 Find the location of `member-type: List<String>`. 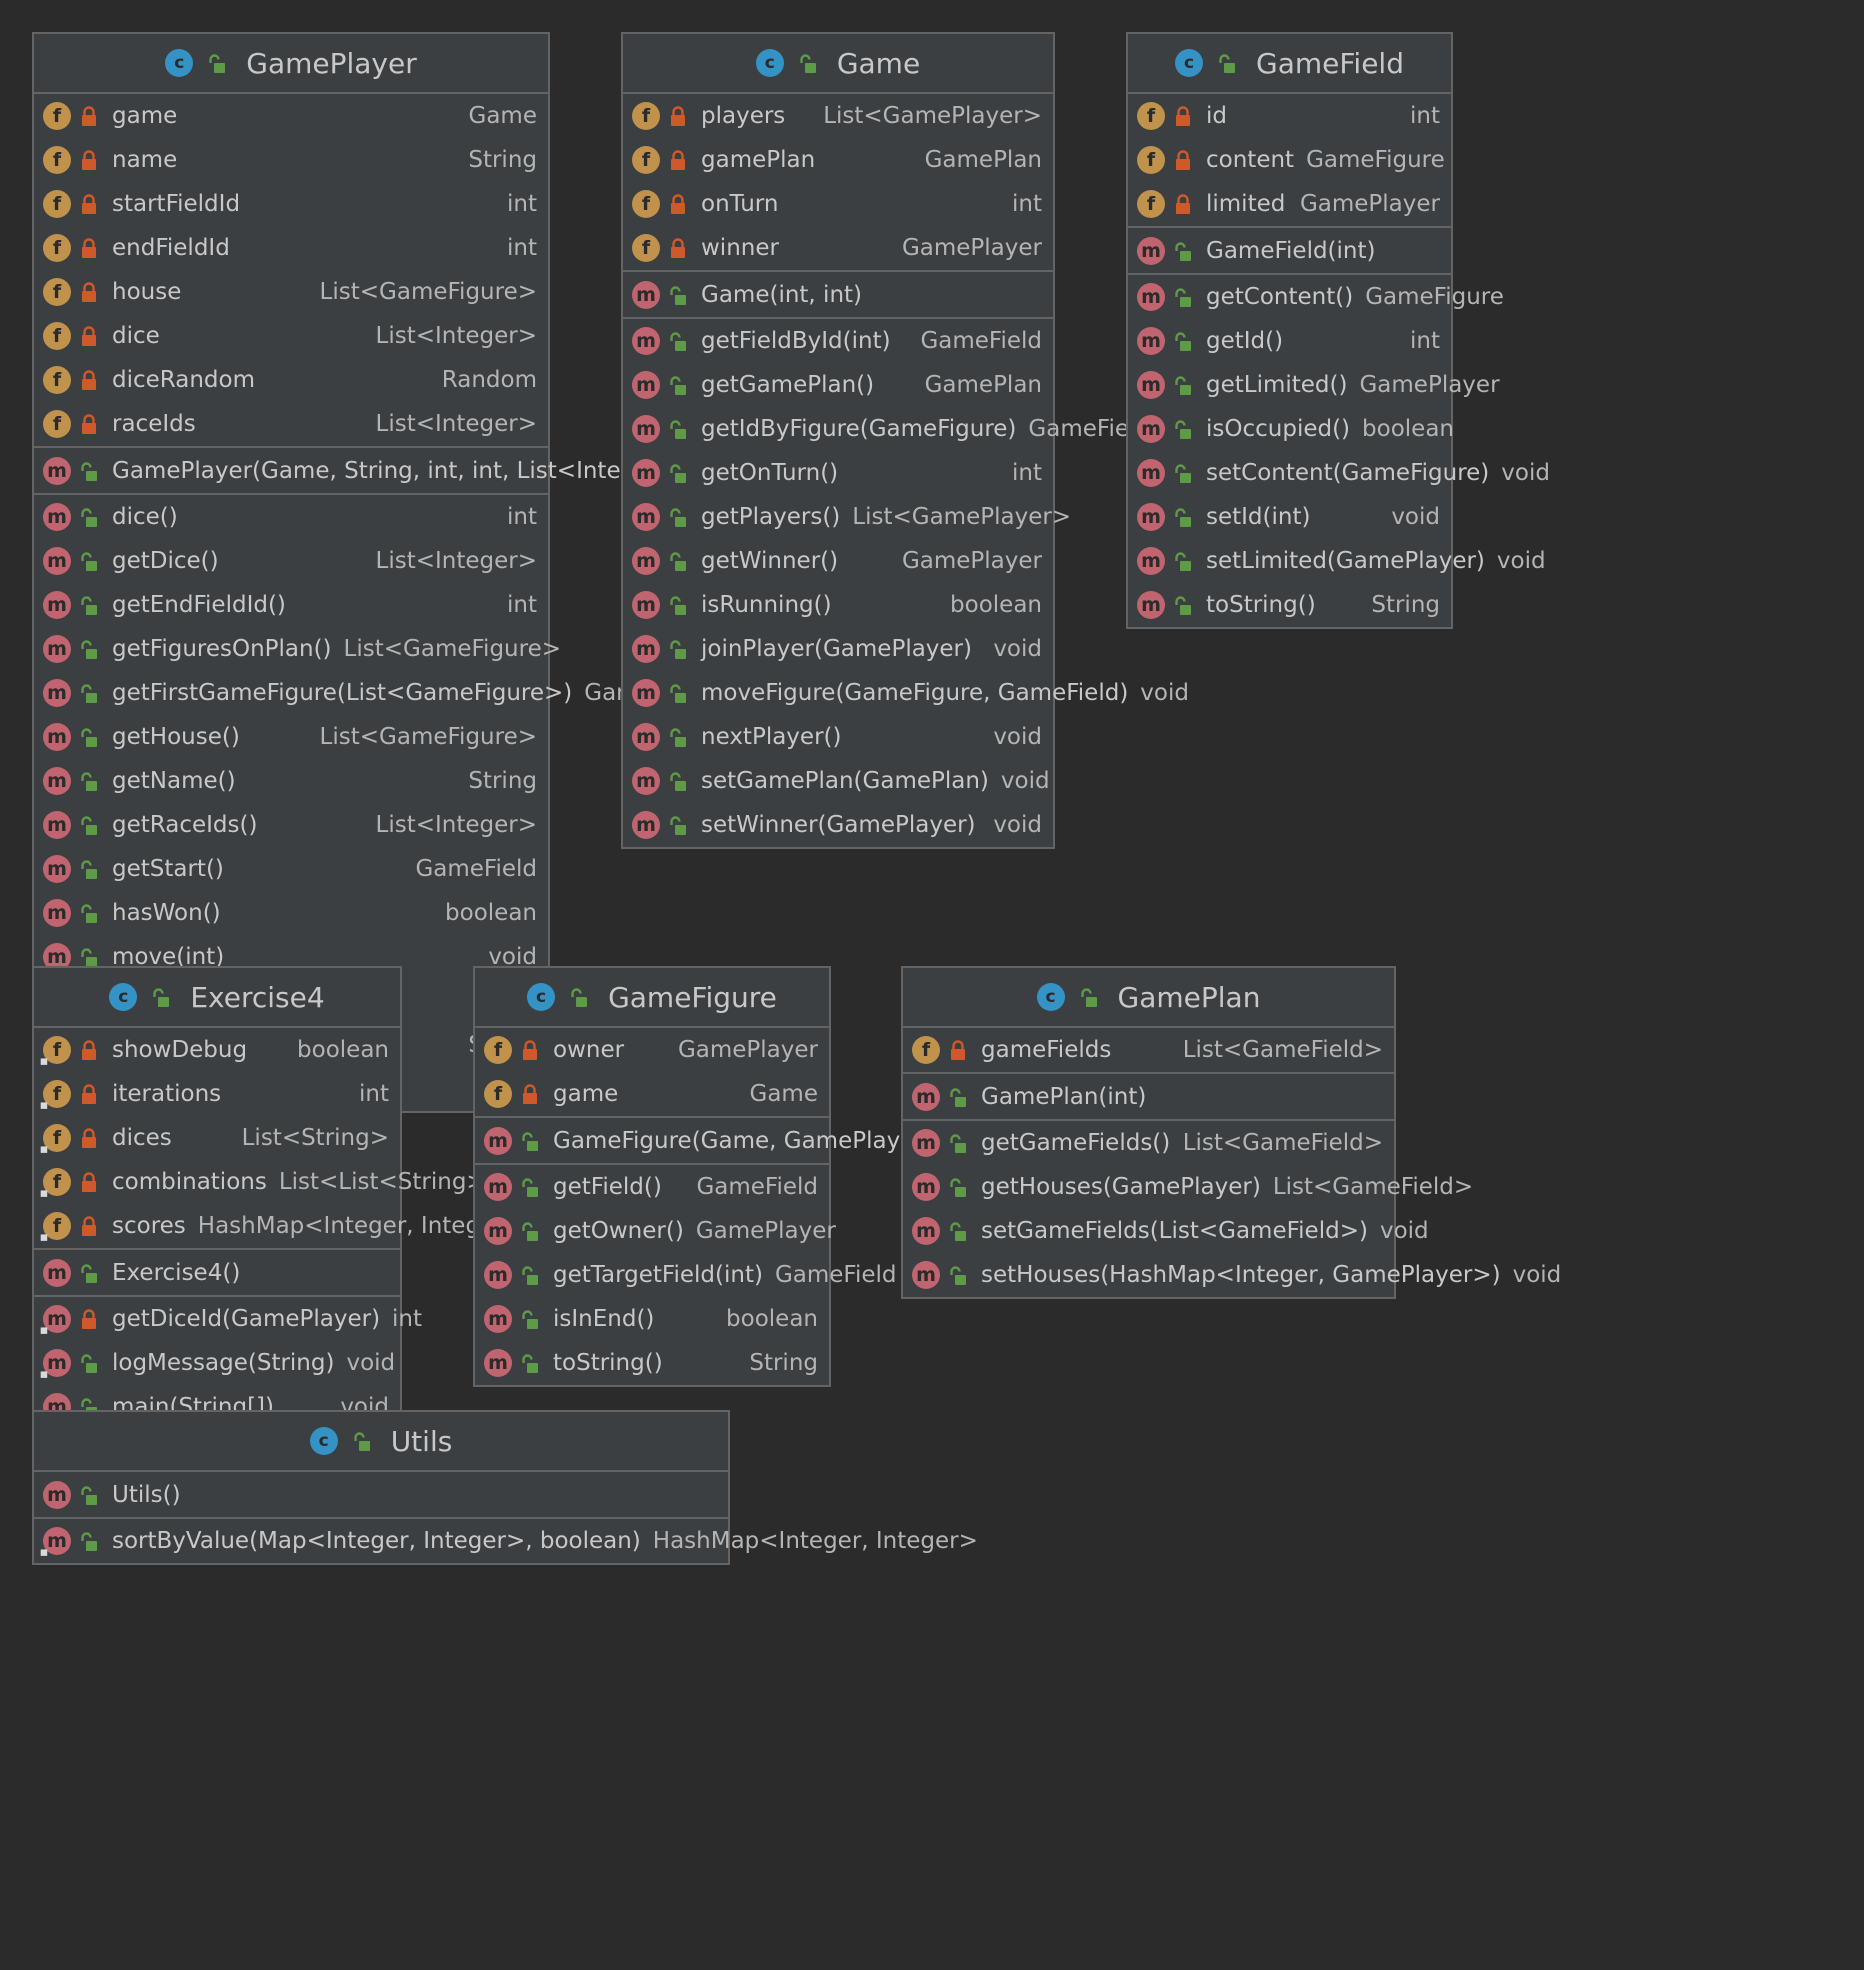

member-type: List<String> is located at coordinates (315, 1138).